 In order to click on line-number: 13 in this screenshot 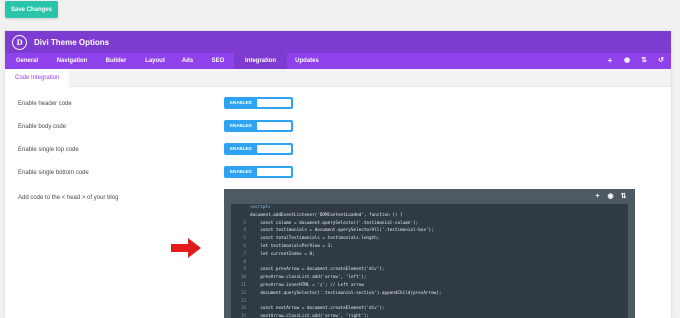, I will do `click(243, 301)`.